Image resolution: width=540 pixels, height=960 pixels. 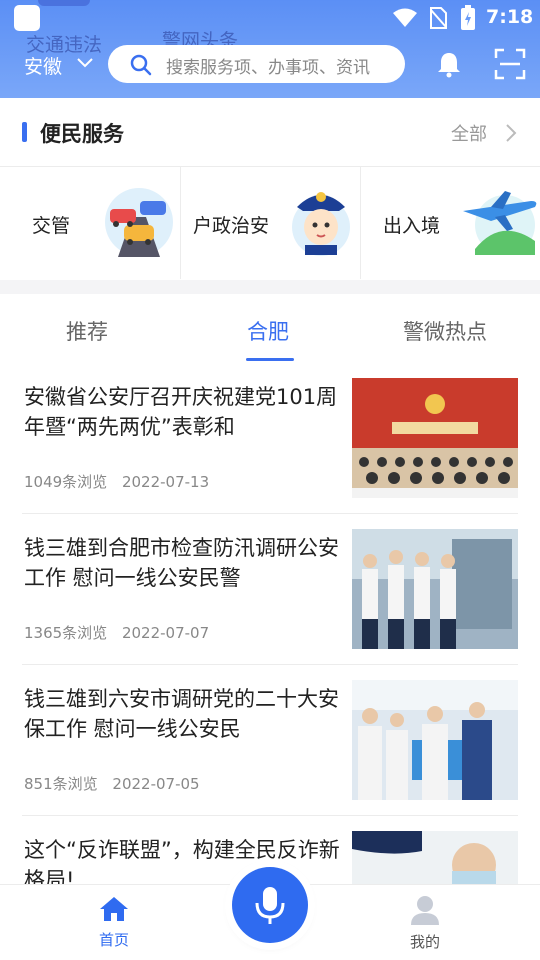 I want to click on section-marker, so click(x=24, y=132).